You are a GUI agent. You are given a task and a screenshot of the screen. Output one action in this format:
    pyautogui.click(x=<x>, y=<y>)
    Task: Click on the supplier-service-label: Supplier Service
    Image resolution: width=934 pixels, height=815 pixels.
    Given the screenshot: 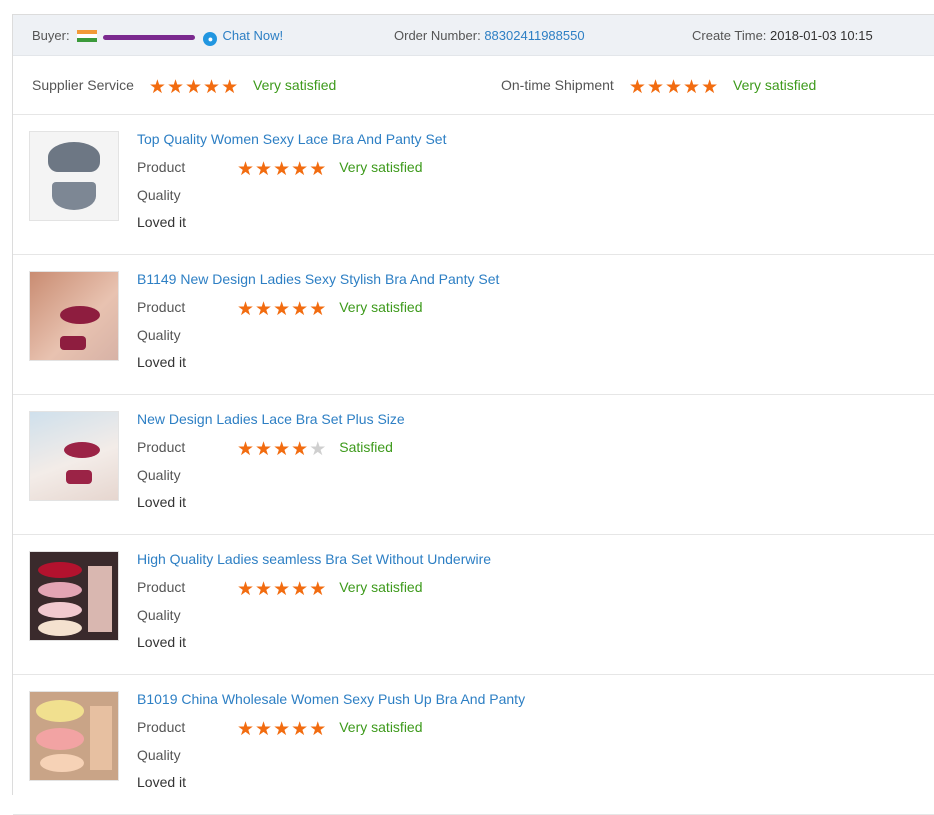 What is the action you would take?
    pyautogui.click(x=83, y=85)
    